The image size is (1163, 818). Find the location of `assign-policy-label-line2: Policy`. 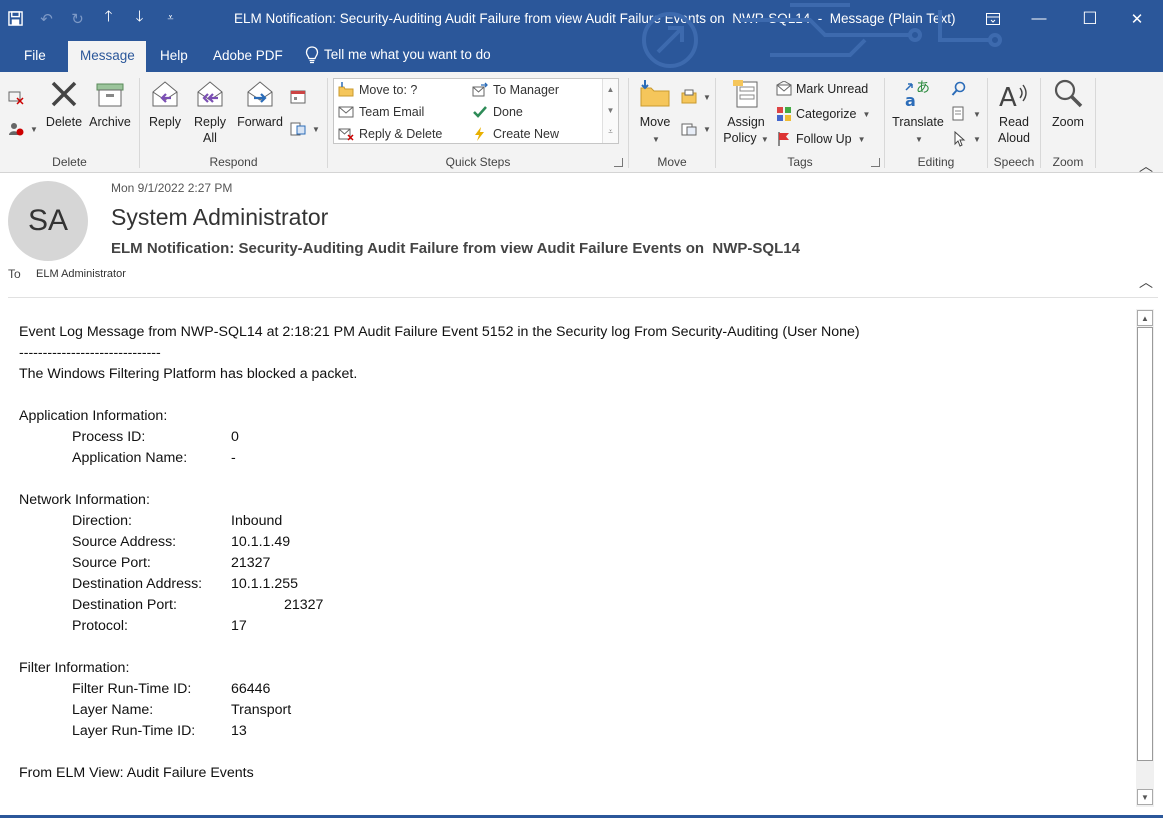

assign-policy-label-line2: Policy is located at coordinates (740, 138).